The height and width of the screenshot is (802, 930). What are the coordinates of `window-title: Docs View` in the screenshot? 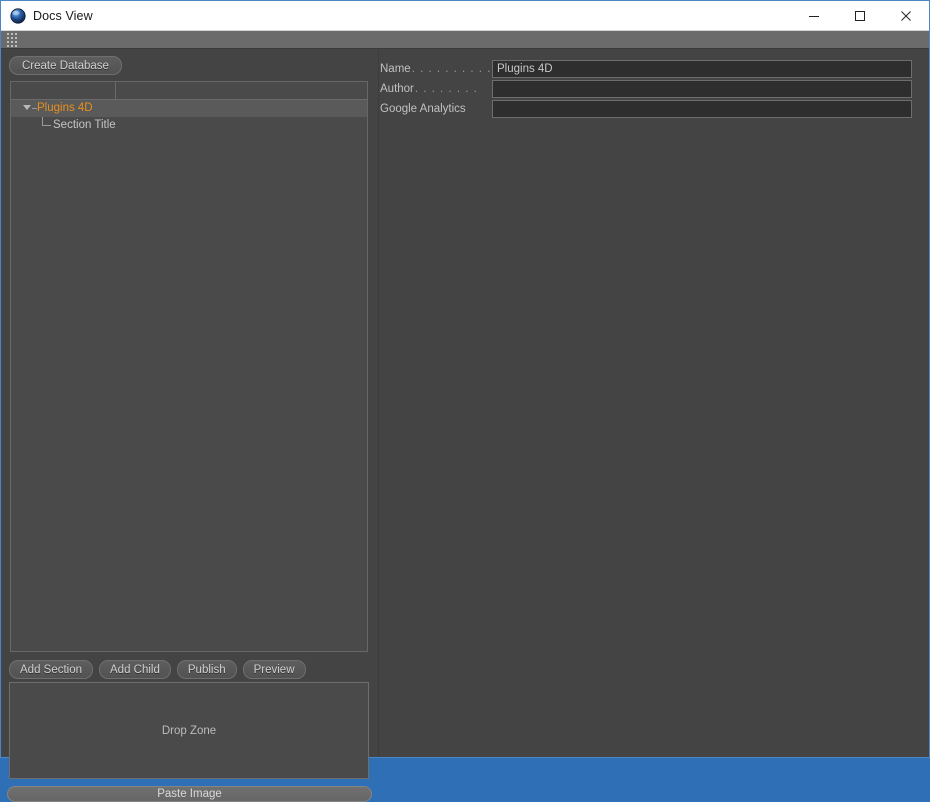 It's located at (63, 16).